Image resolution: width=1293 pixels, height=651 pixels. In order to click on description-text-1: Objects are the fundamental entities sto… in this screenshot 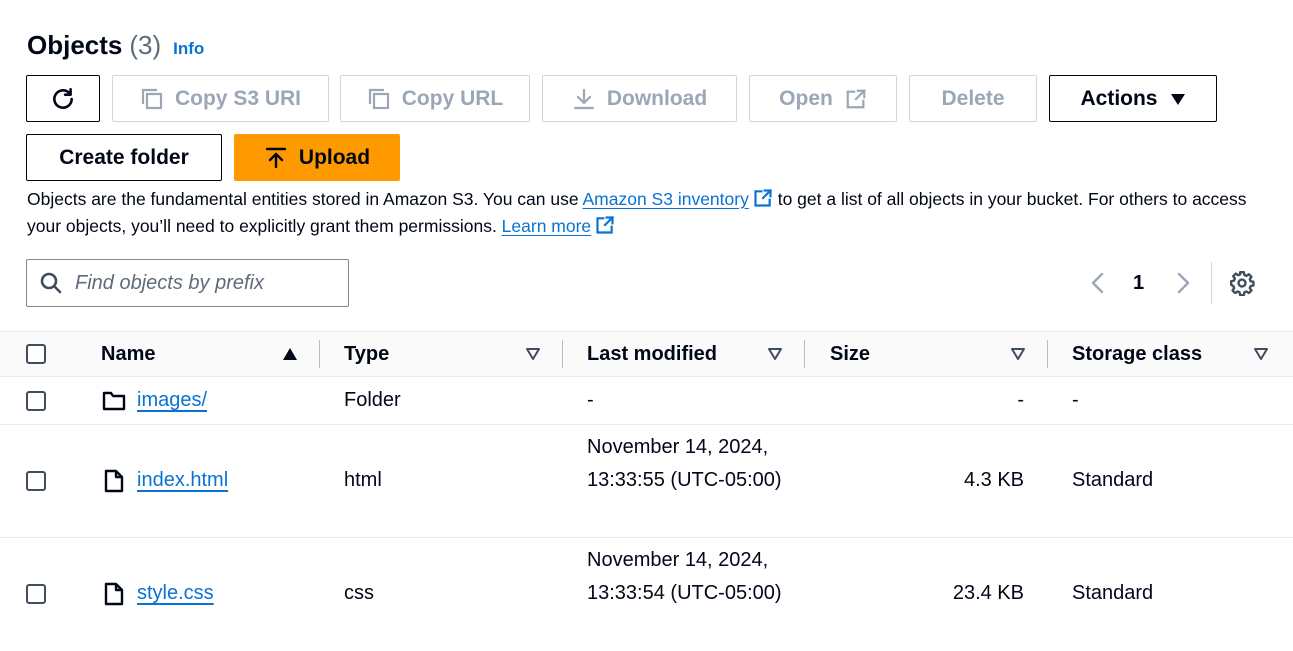, I will do `click(305, 199)`.